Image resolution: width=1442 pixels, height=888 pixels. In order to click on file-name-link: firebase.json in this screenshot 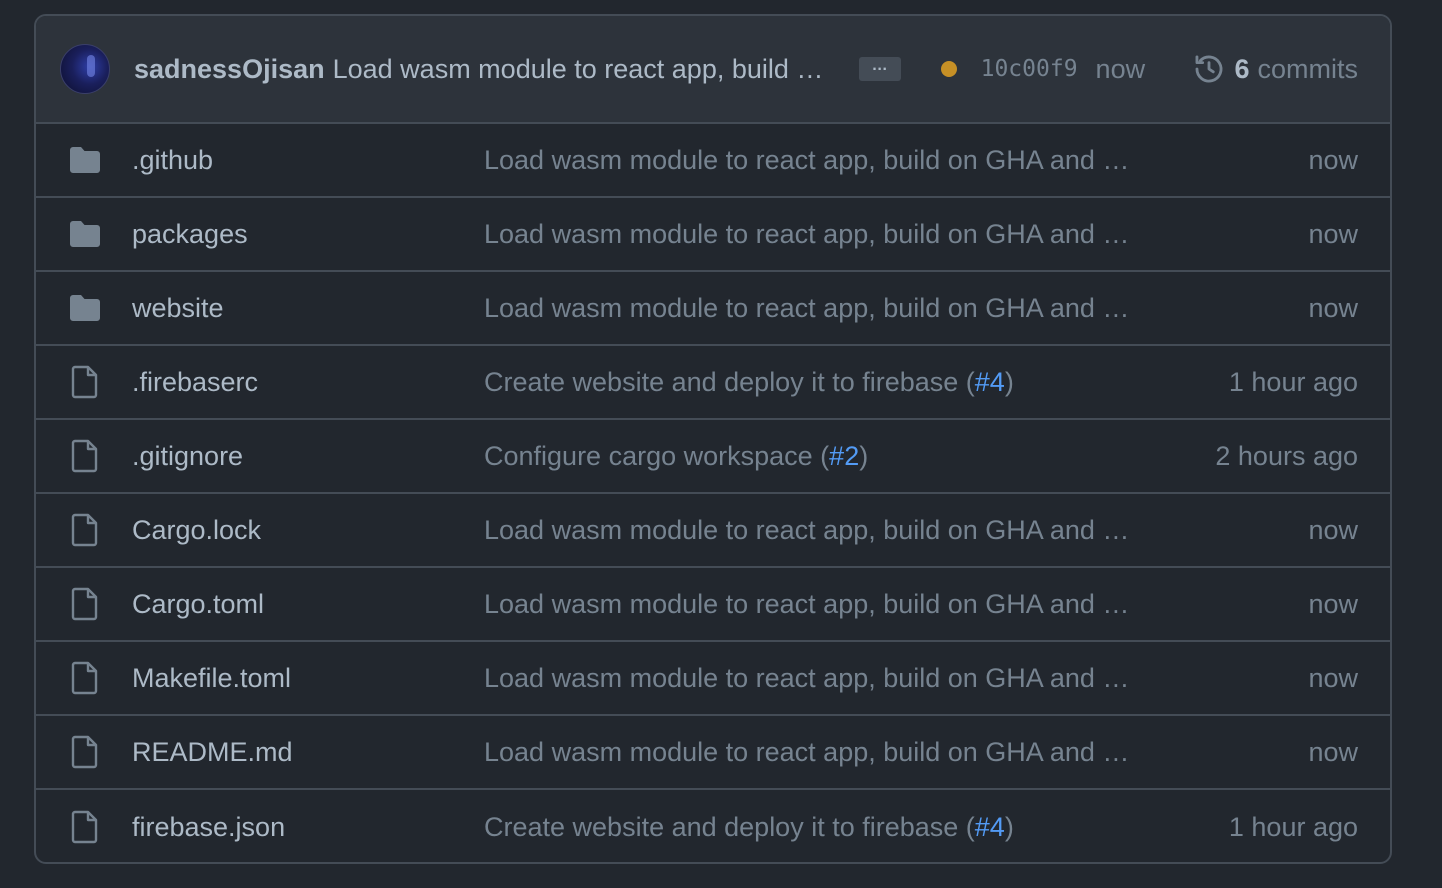, I will do `click(308, 827)`.